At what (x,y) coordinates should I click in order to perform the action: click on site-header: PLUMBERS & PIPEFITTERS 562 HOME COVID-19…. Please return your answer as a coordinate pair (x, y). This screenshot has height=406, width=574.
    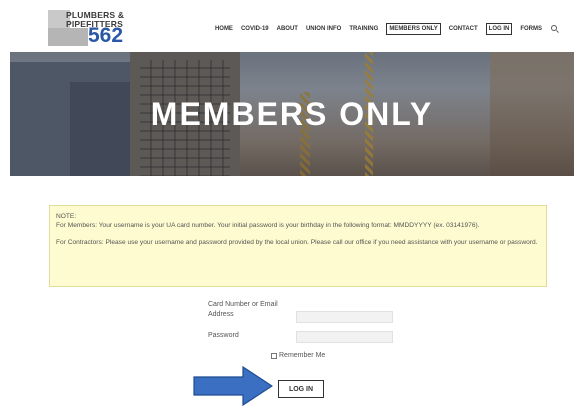
    Looking at the image, I should click on (287, 26).